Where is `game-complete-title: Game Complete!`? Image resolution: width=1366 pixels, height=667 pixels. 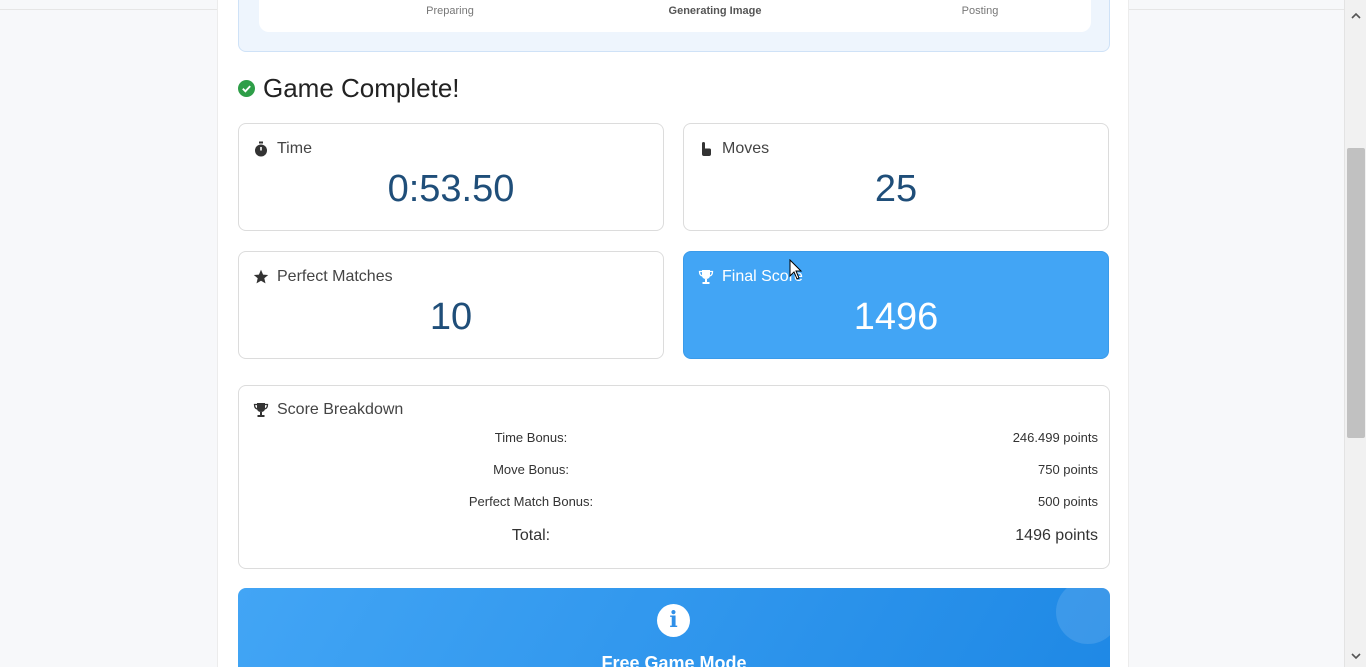 game-complete-title: Game Complete! is located at coordinates (361, 87).